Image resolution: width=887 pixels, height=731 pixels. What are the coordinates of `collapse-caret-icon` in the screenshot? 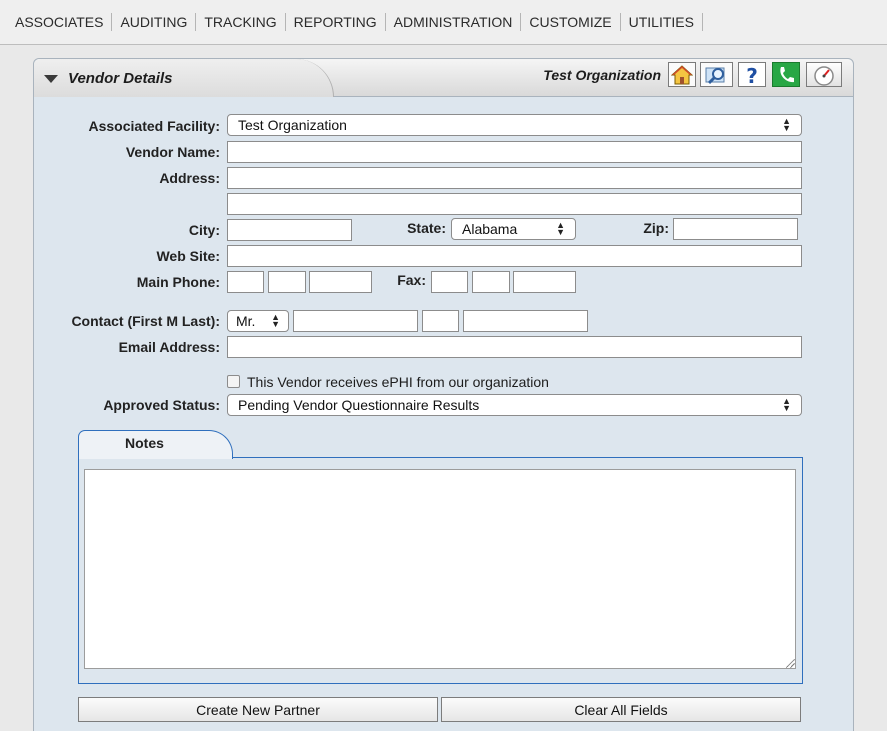 It's located at (51, 79).